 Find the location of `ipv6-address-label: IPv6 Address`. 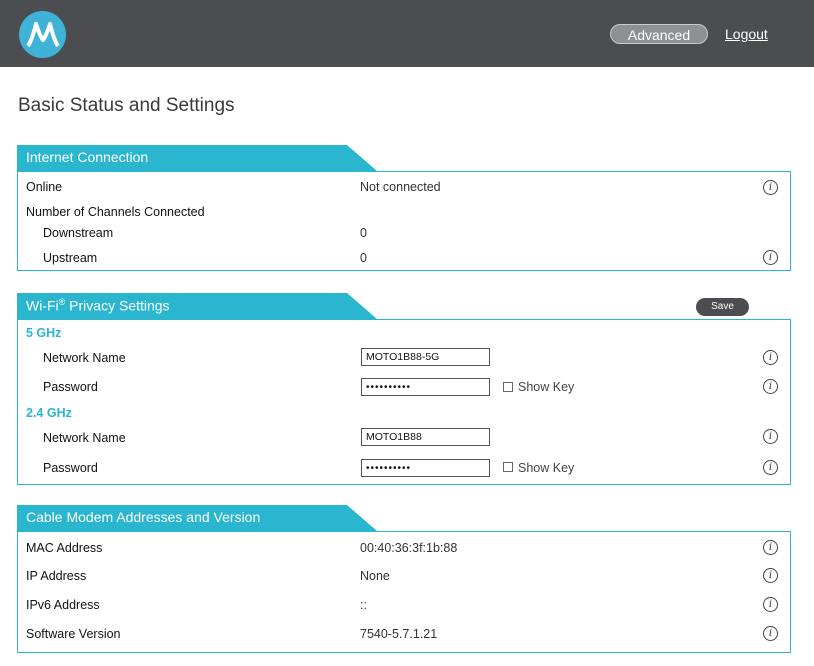

ipv6-address-label: IPv6 Address is located at coordinates (63, 605).